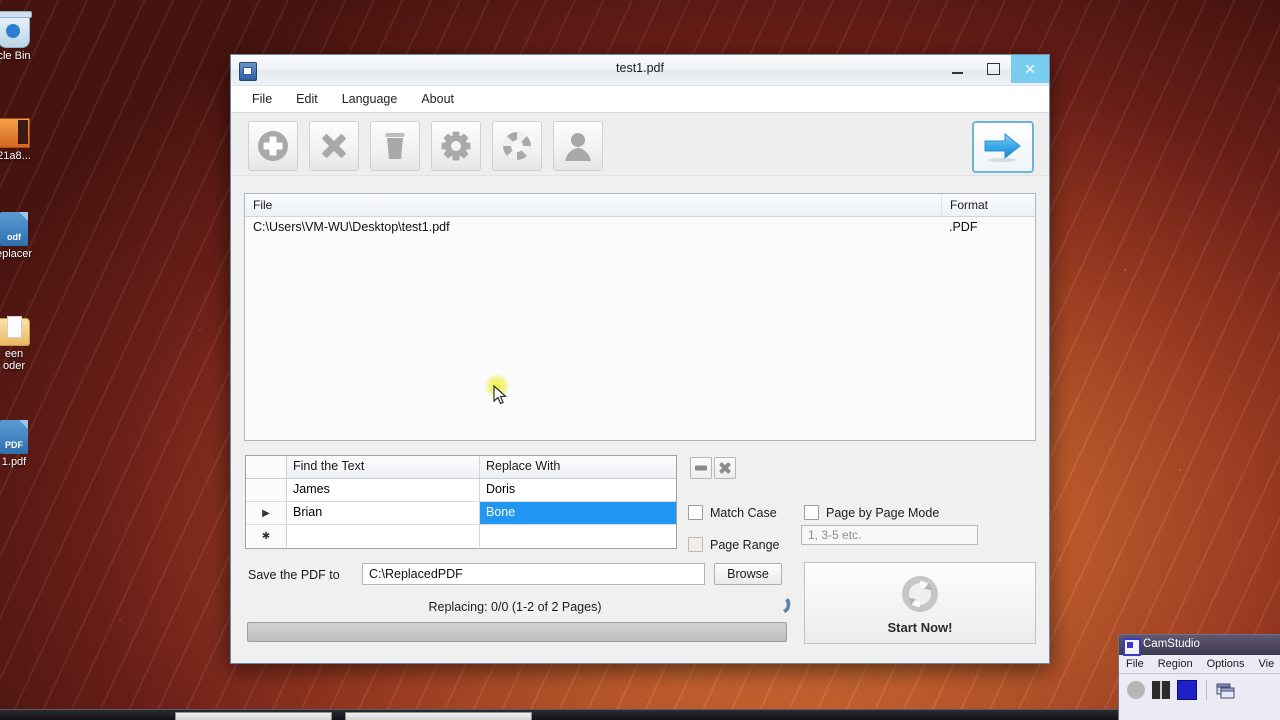  I want to click on page-range-option: Page Range, so click(734, 544).